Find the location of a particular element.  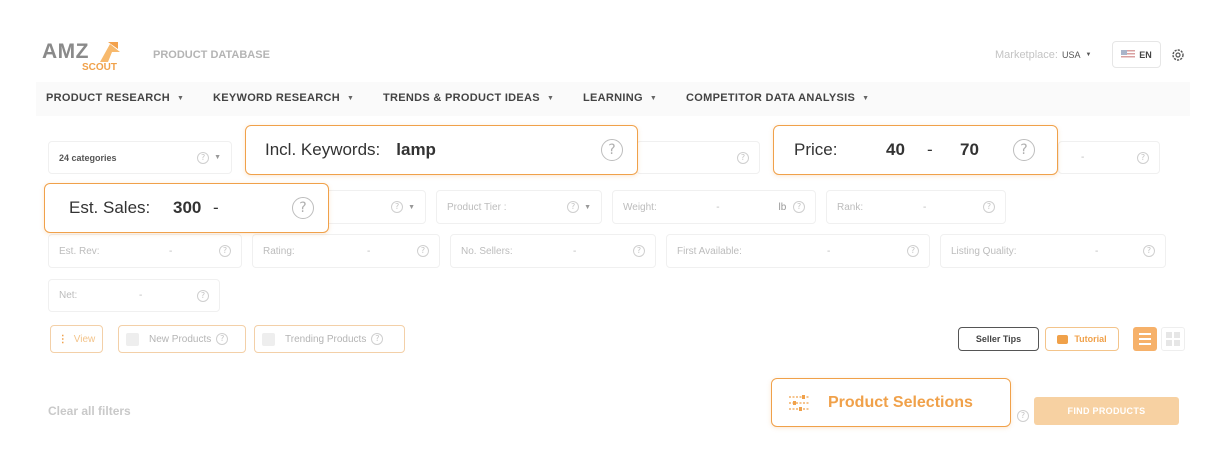

nav-label: COMPETITOR DATA ANALYSIS is located at coordinates (771, 98).